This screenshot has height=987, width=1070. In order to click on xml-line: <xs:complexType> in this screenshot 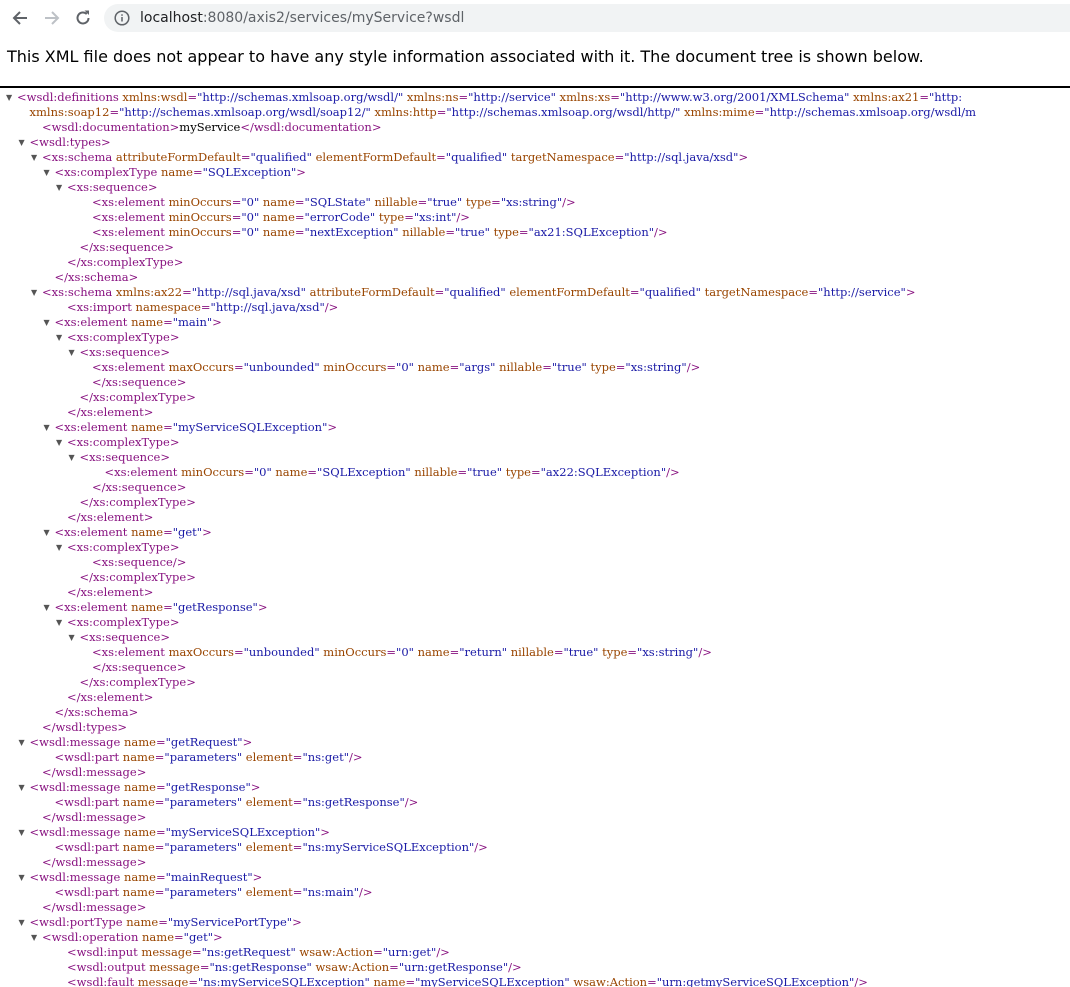, I will do `click(123, 622)`.